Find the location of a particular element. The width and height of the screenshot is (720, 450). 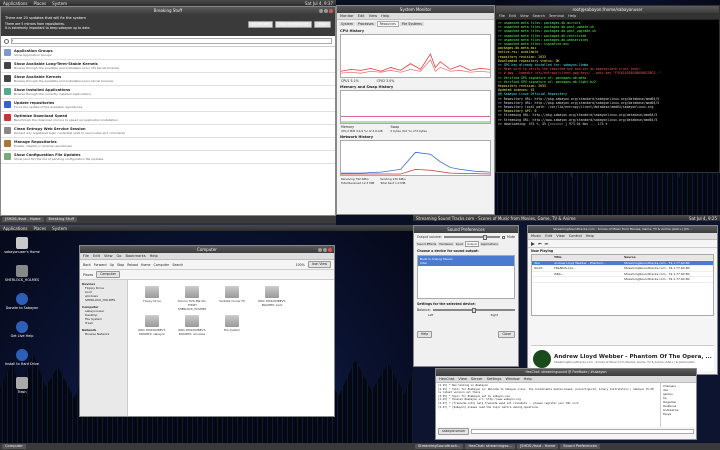

balance-slider is located at coordinates (473, 310).